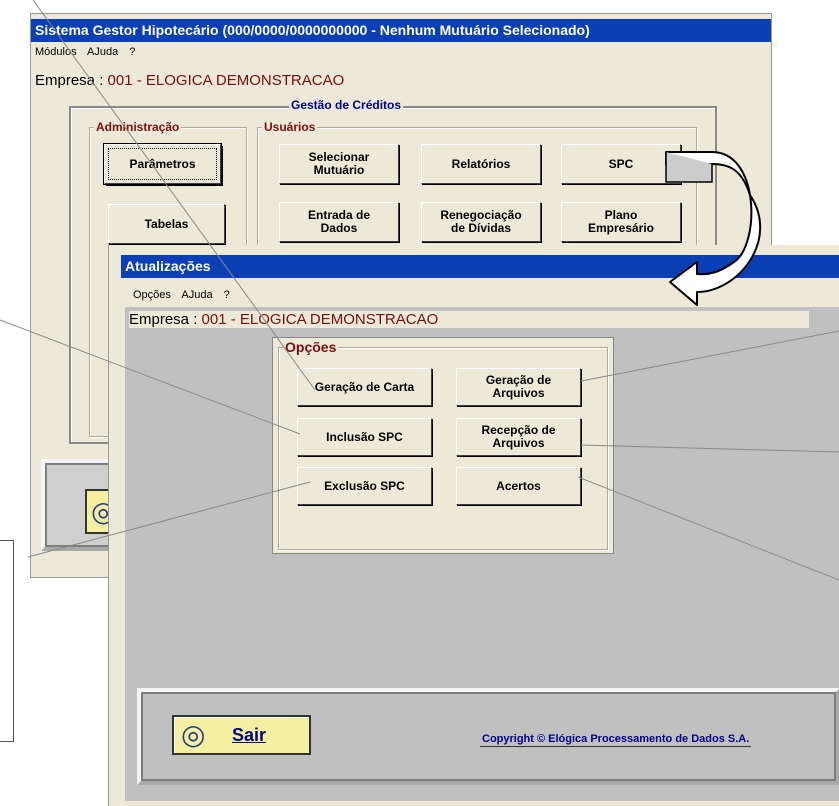 This screenshot has height=806, width=839. I want to click on gestao-title: Gestão de Créditos, so click(346, 105).